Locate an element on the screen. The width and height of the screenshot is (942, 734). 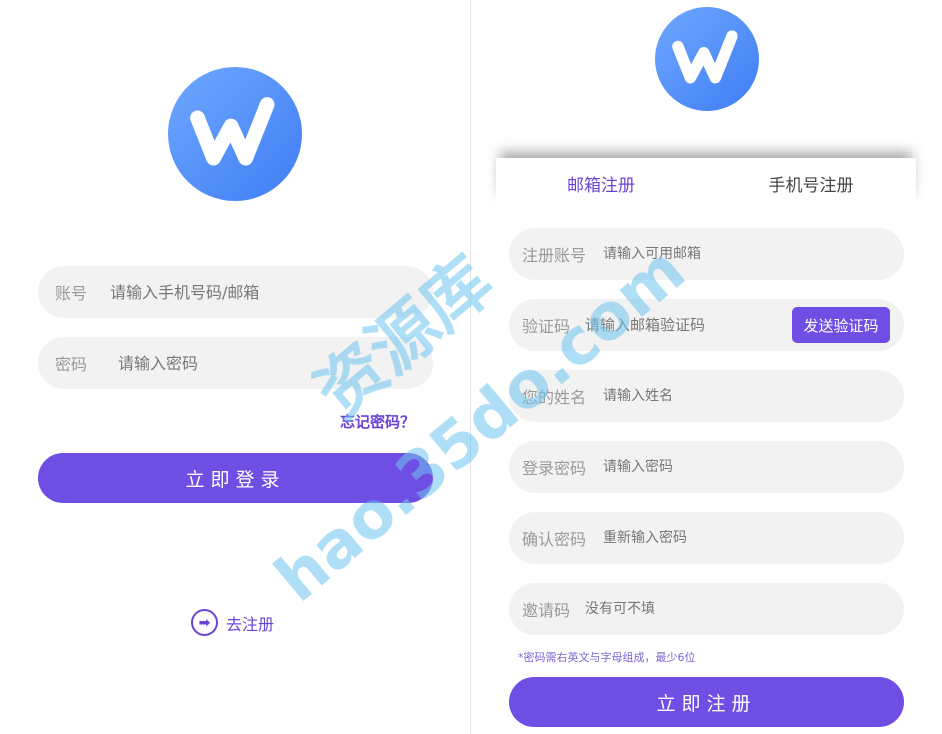
login-password-field: 登录密码 is located at coordinates (706, 467).